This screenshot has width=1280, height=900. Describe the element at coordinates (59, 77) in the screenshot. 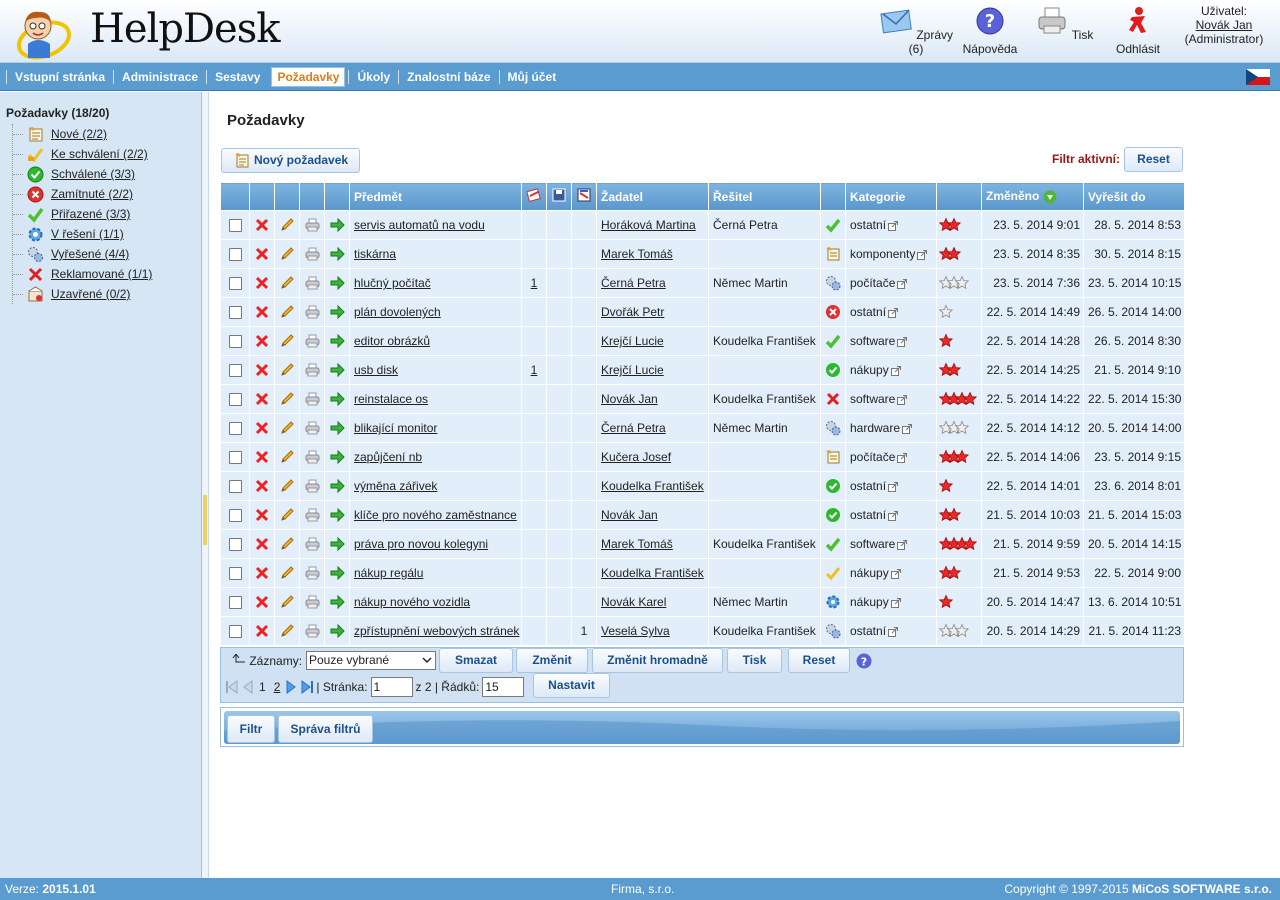

I see `nav-item-home: Vstupní stránka` at that location.